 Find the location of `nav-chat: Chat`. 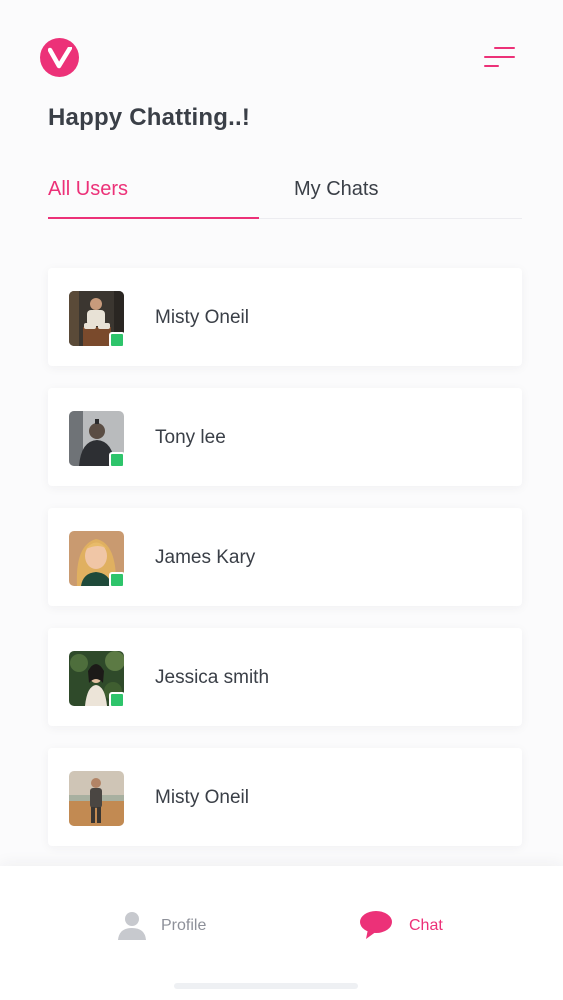

nav-chat: Chat is located at coordinates (413, 927).